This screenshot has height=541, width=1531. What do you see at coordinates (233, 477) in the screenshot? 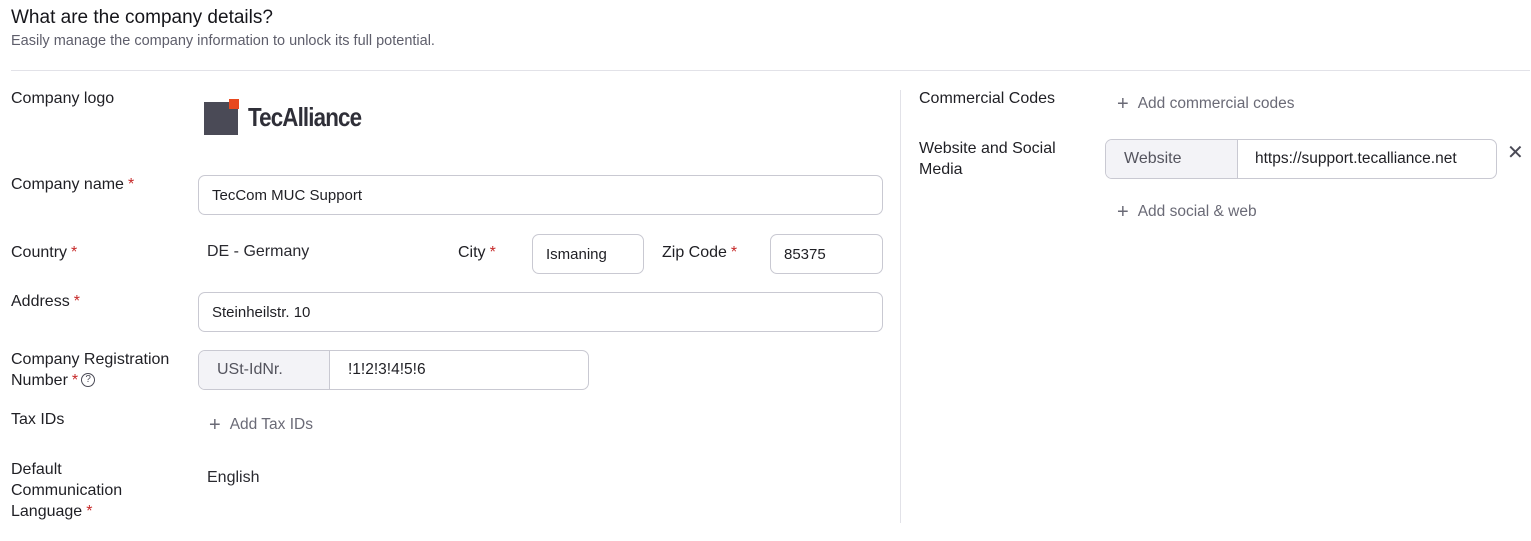
I see `communication-language-value: English` at bounding box center [233, 477].